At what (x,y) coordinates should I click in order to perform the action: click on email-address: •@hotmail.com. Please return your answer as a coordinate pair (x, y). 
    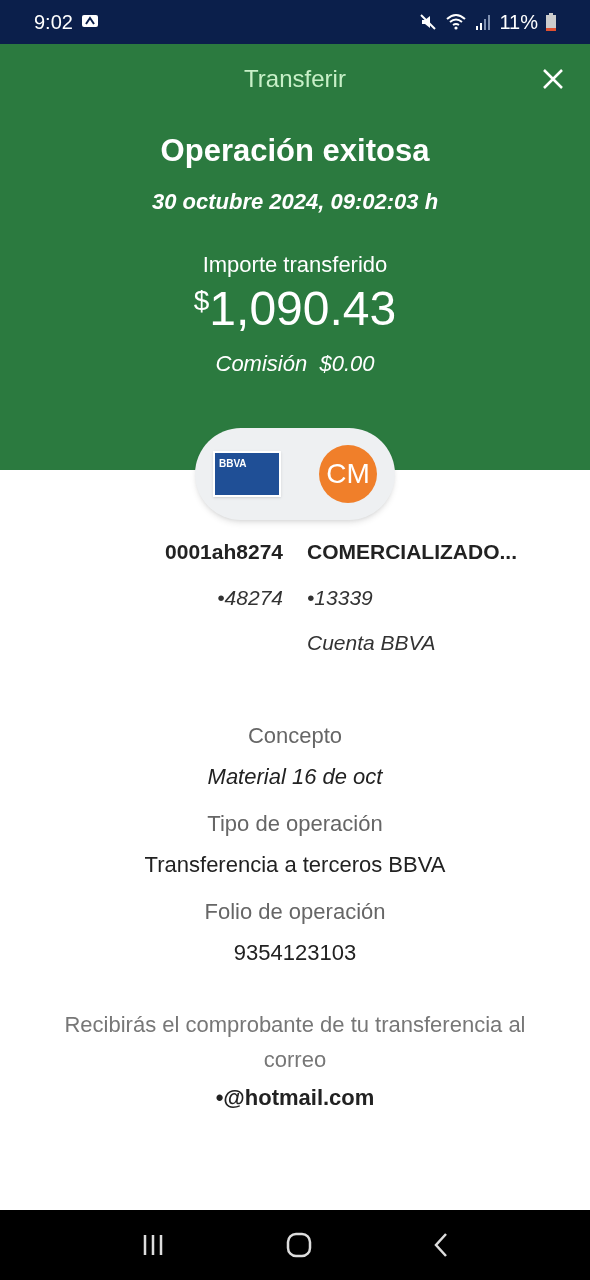
    Looking at the image, I should click on (295, 1097).